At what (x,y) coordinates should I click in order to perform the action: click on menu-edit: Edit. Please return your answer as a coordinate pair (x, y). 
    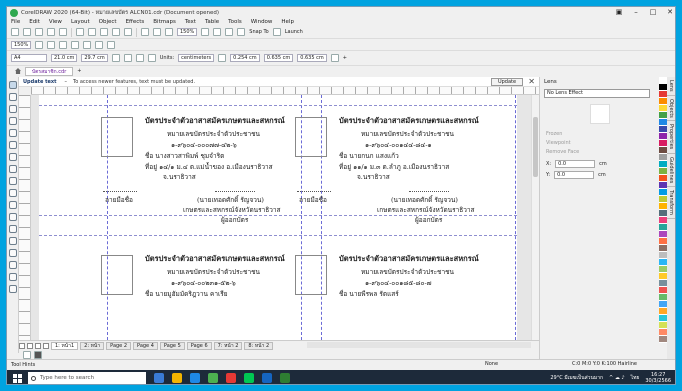
    Looking at the image, I should click on (34, 22).